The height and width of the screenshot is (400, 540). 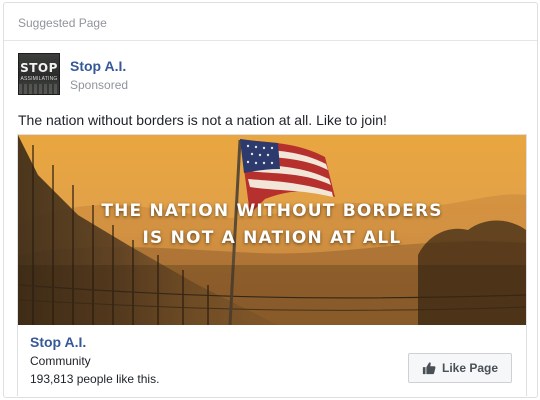 I want to click on like-page-label: Like Page, so click(x=470, y=368).